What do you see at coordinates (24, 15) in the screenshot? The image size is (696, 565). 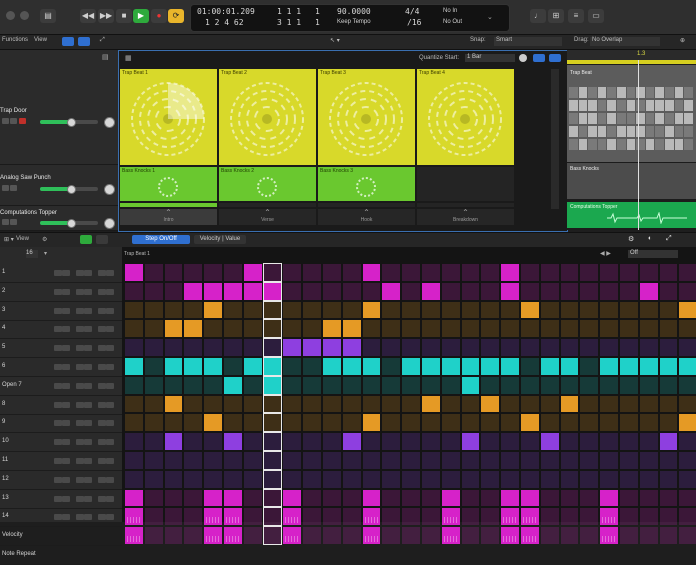 I see `window-dot` at bounding box center [24, 15].